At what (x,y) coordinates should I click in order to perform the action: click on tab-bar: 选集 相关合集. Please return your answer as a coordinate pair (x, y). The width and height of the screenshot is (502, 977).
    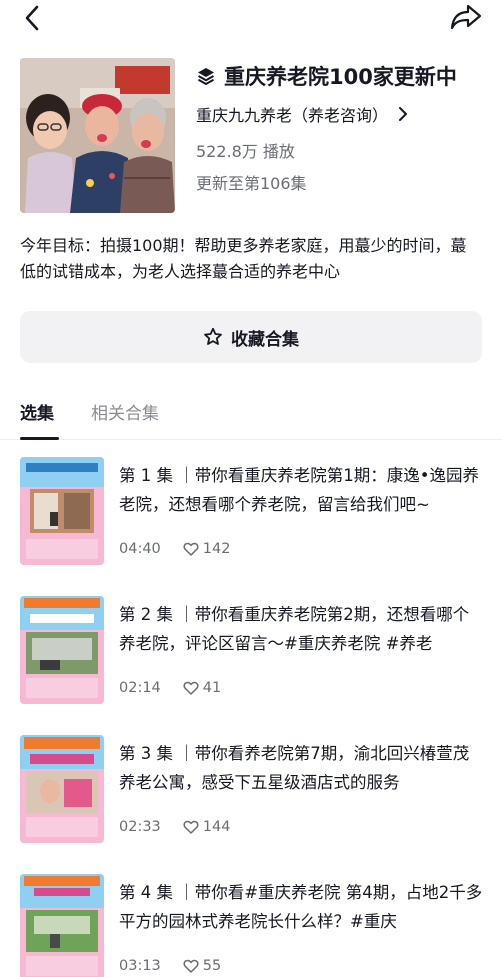
    Looking at the image, I should click on (251, 417).